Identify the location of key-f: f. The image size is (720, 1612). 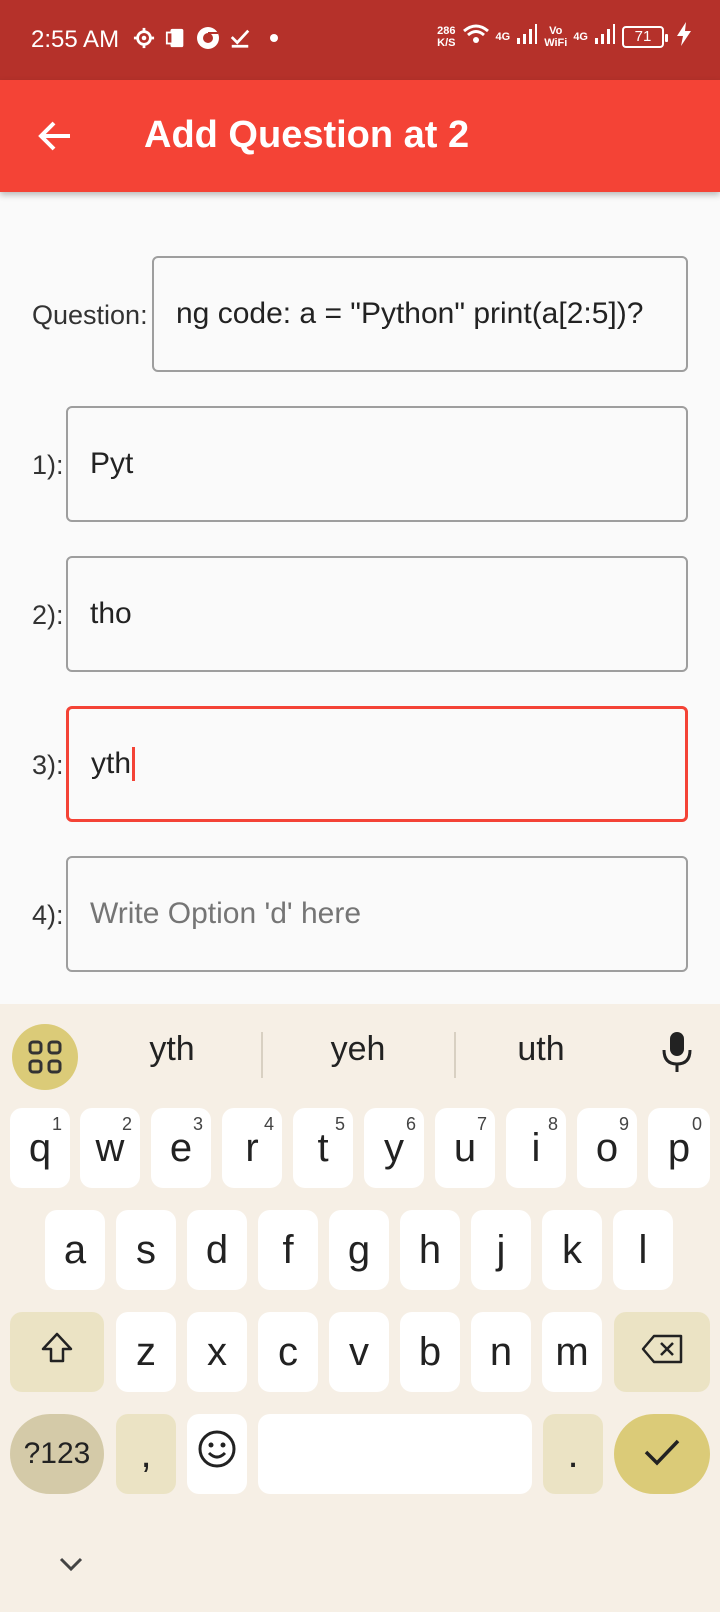
(288, 1250).